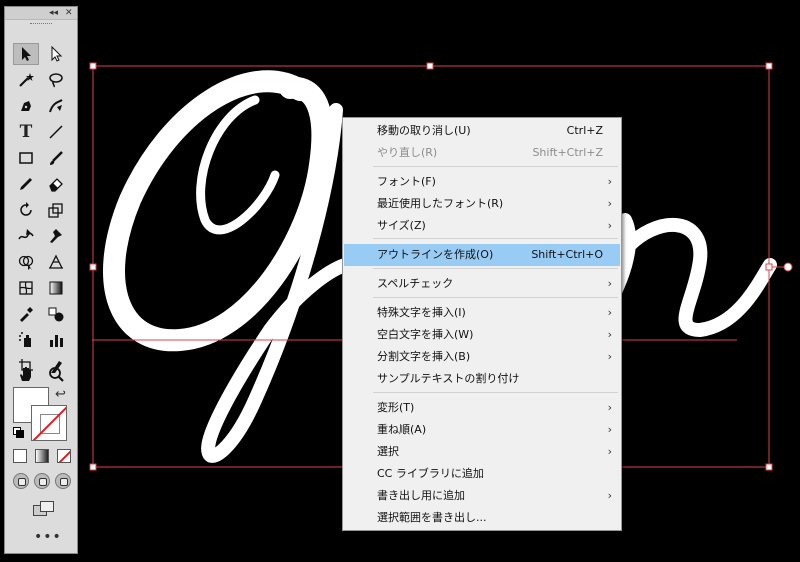  Describe the element at coordinates (567, 152) in the screenshot. I see `menu-item-shortcut: Shift+Ctrl+Z` at that location.